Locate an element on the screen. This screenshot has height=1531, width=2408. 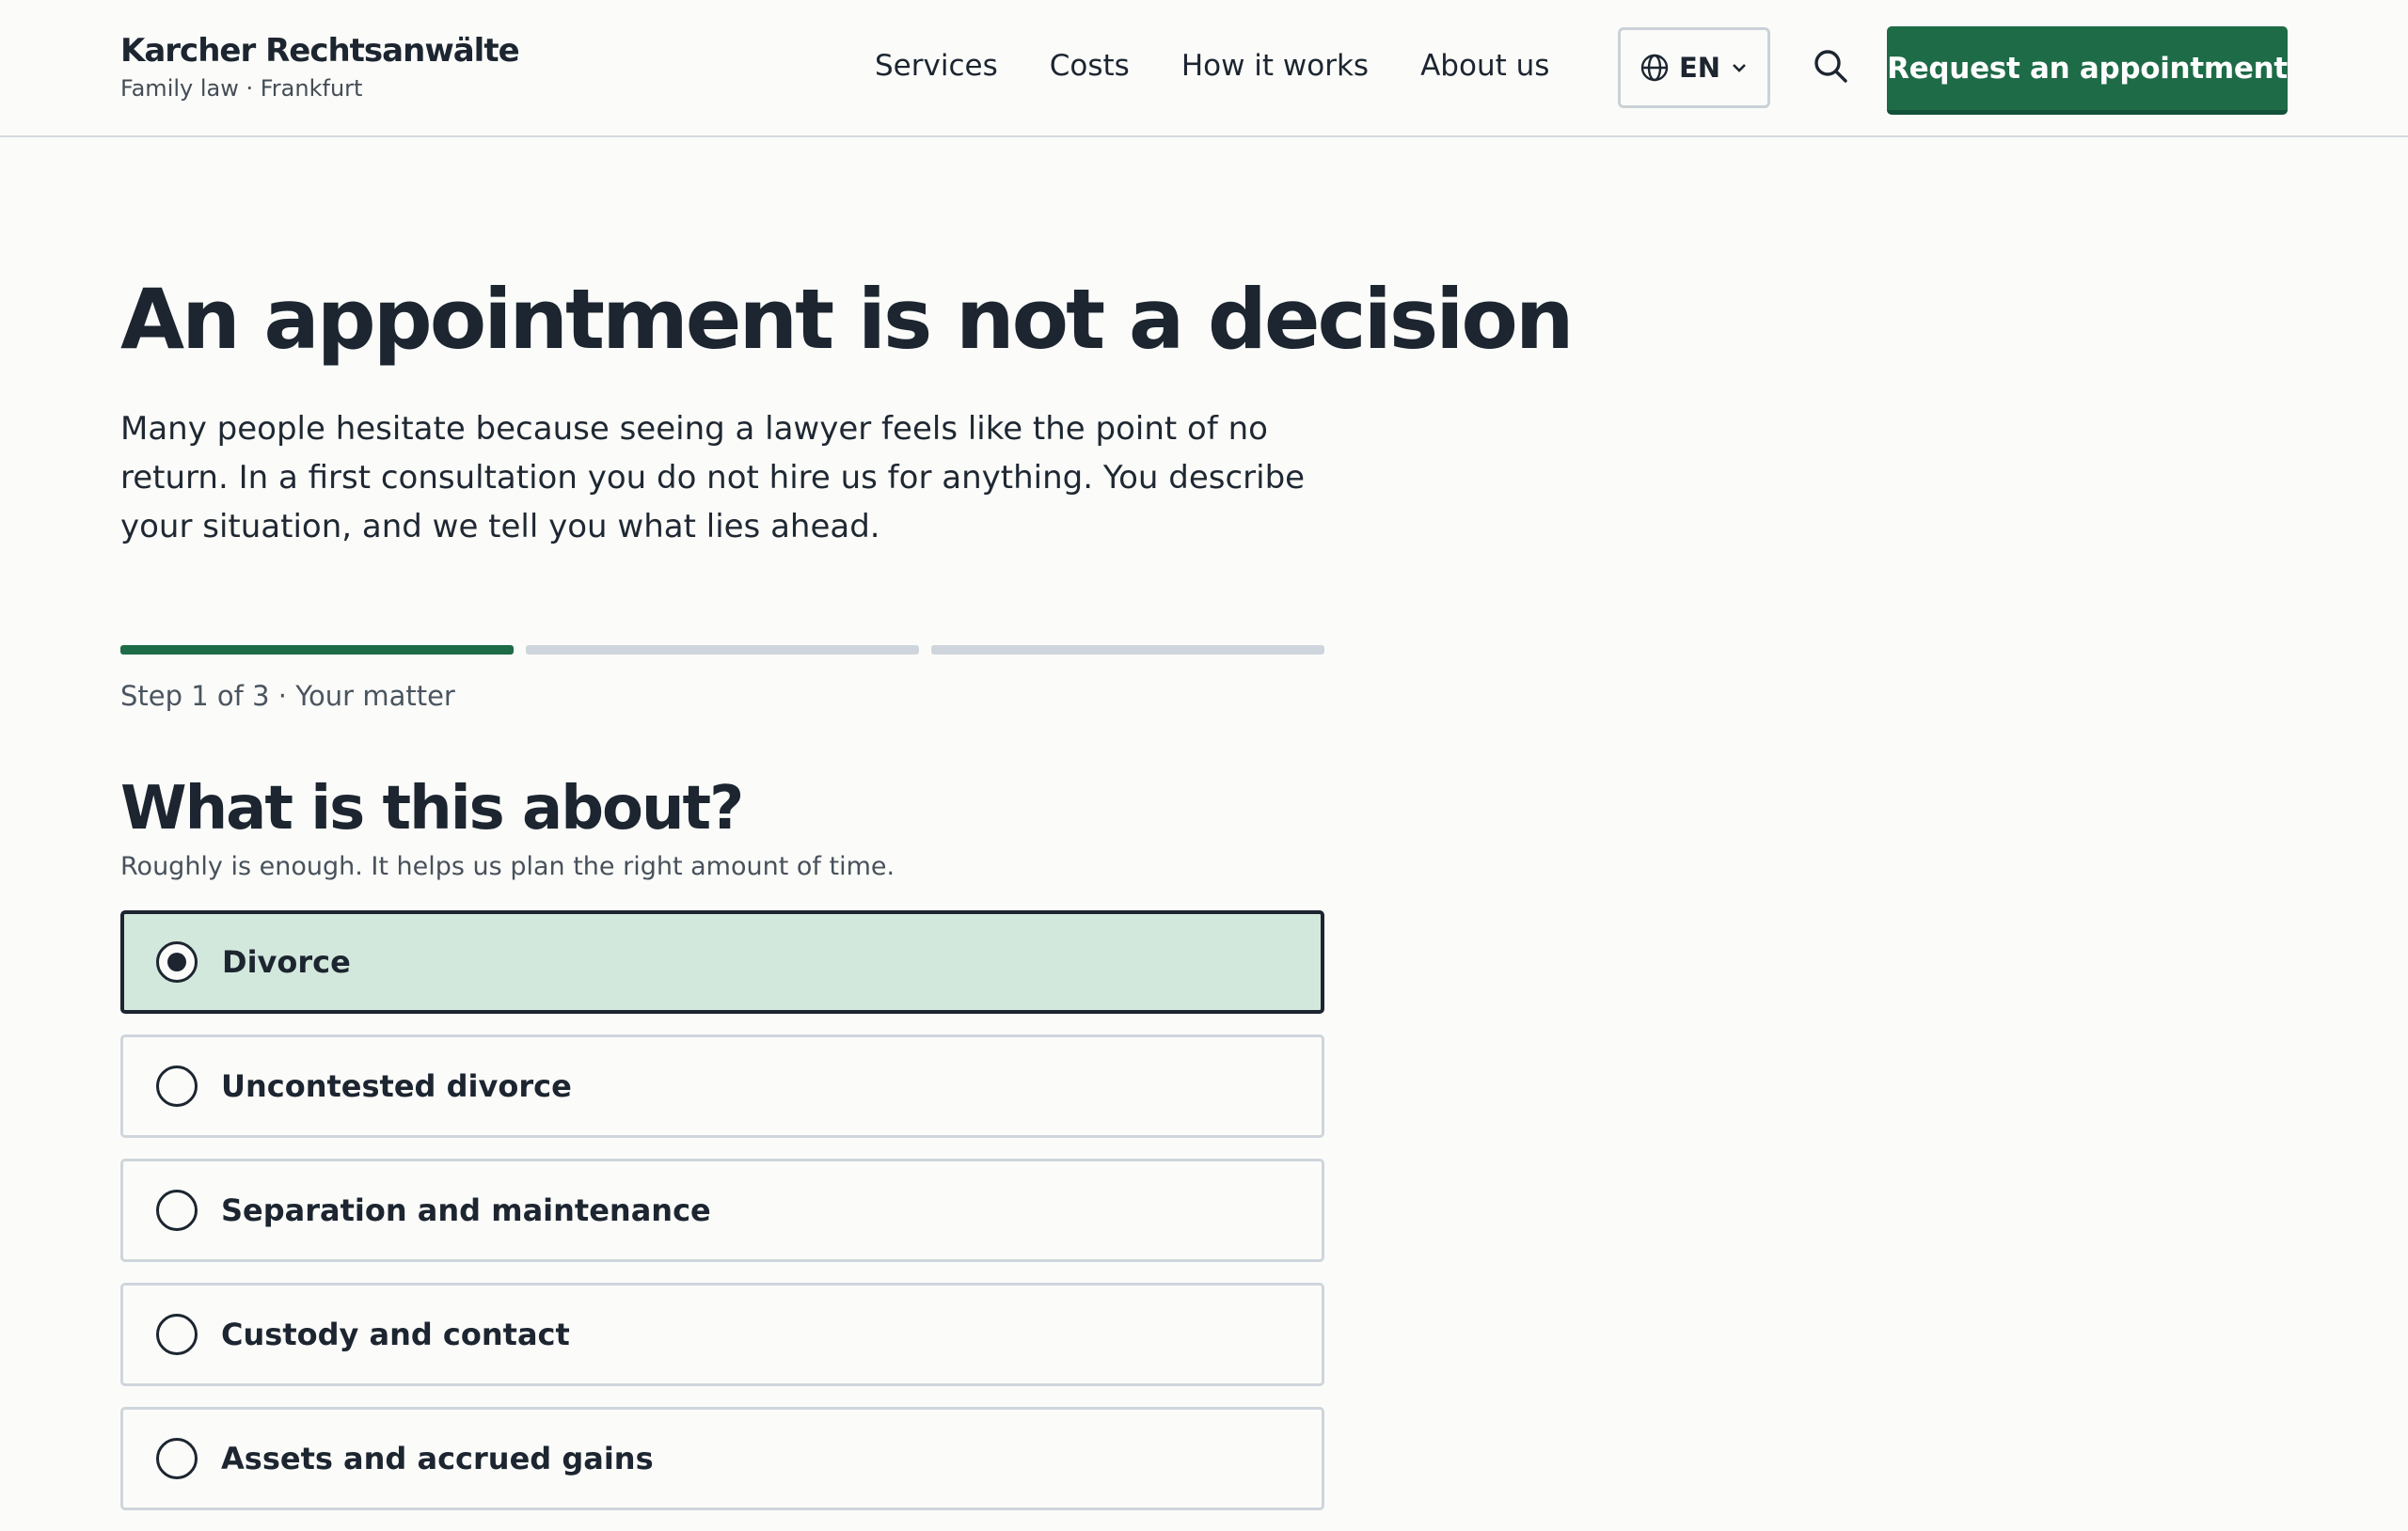
globe-icon is located at coordinates (1655, 68).